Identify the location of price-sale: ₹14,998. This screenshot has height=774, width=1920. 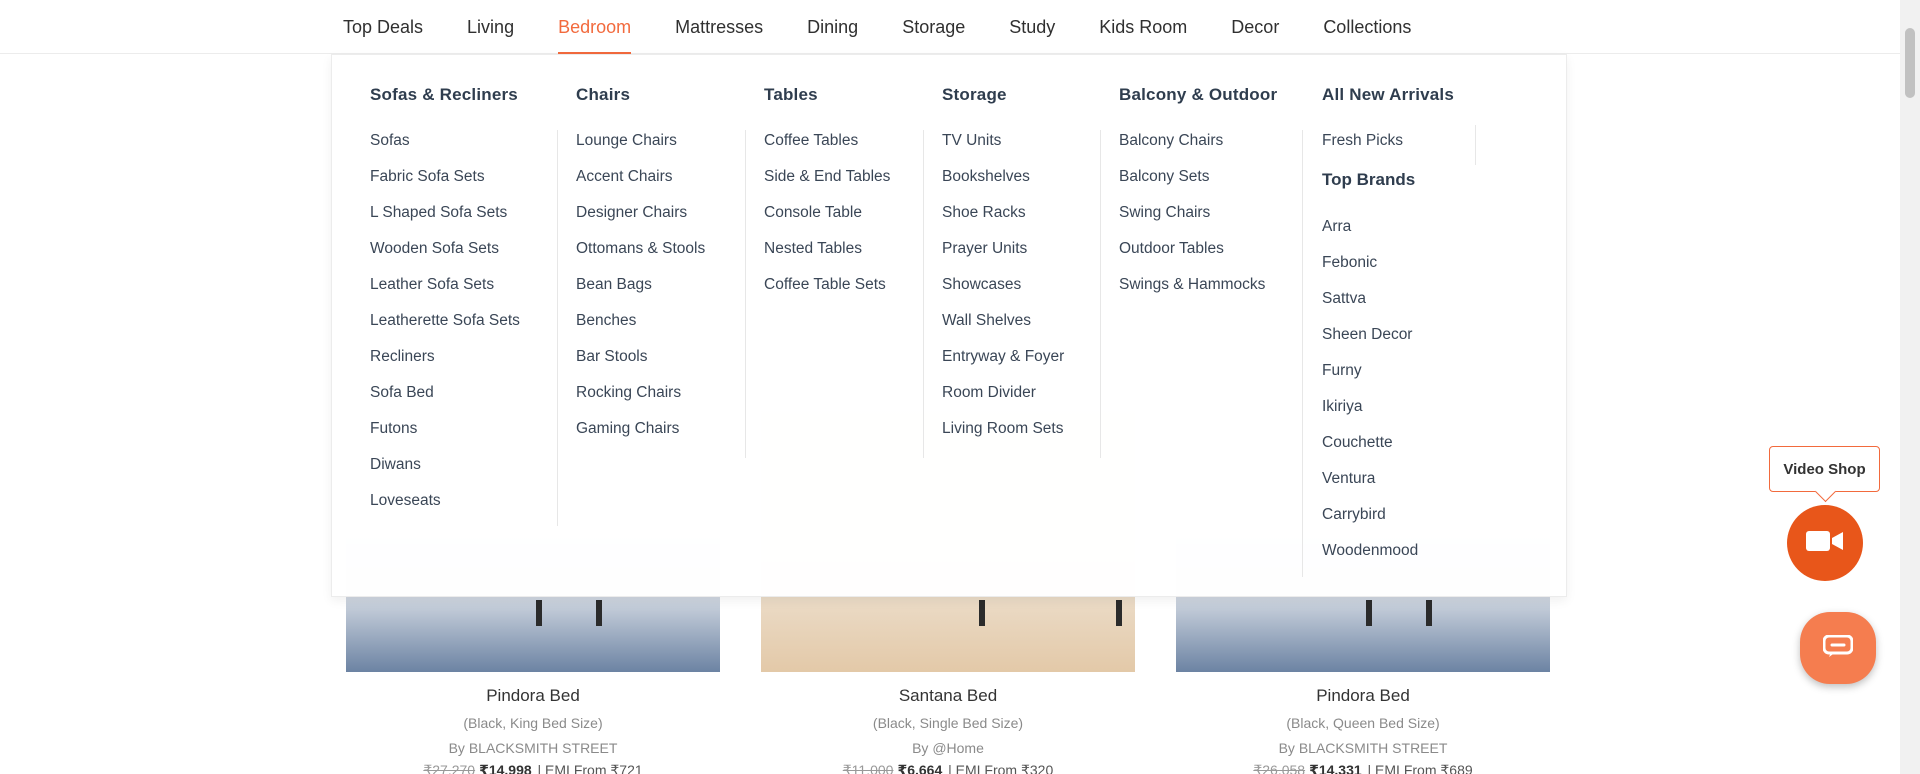
(505, 768).